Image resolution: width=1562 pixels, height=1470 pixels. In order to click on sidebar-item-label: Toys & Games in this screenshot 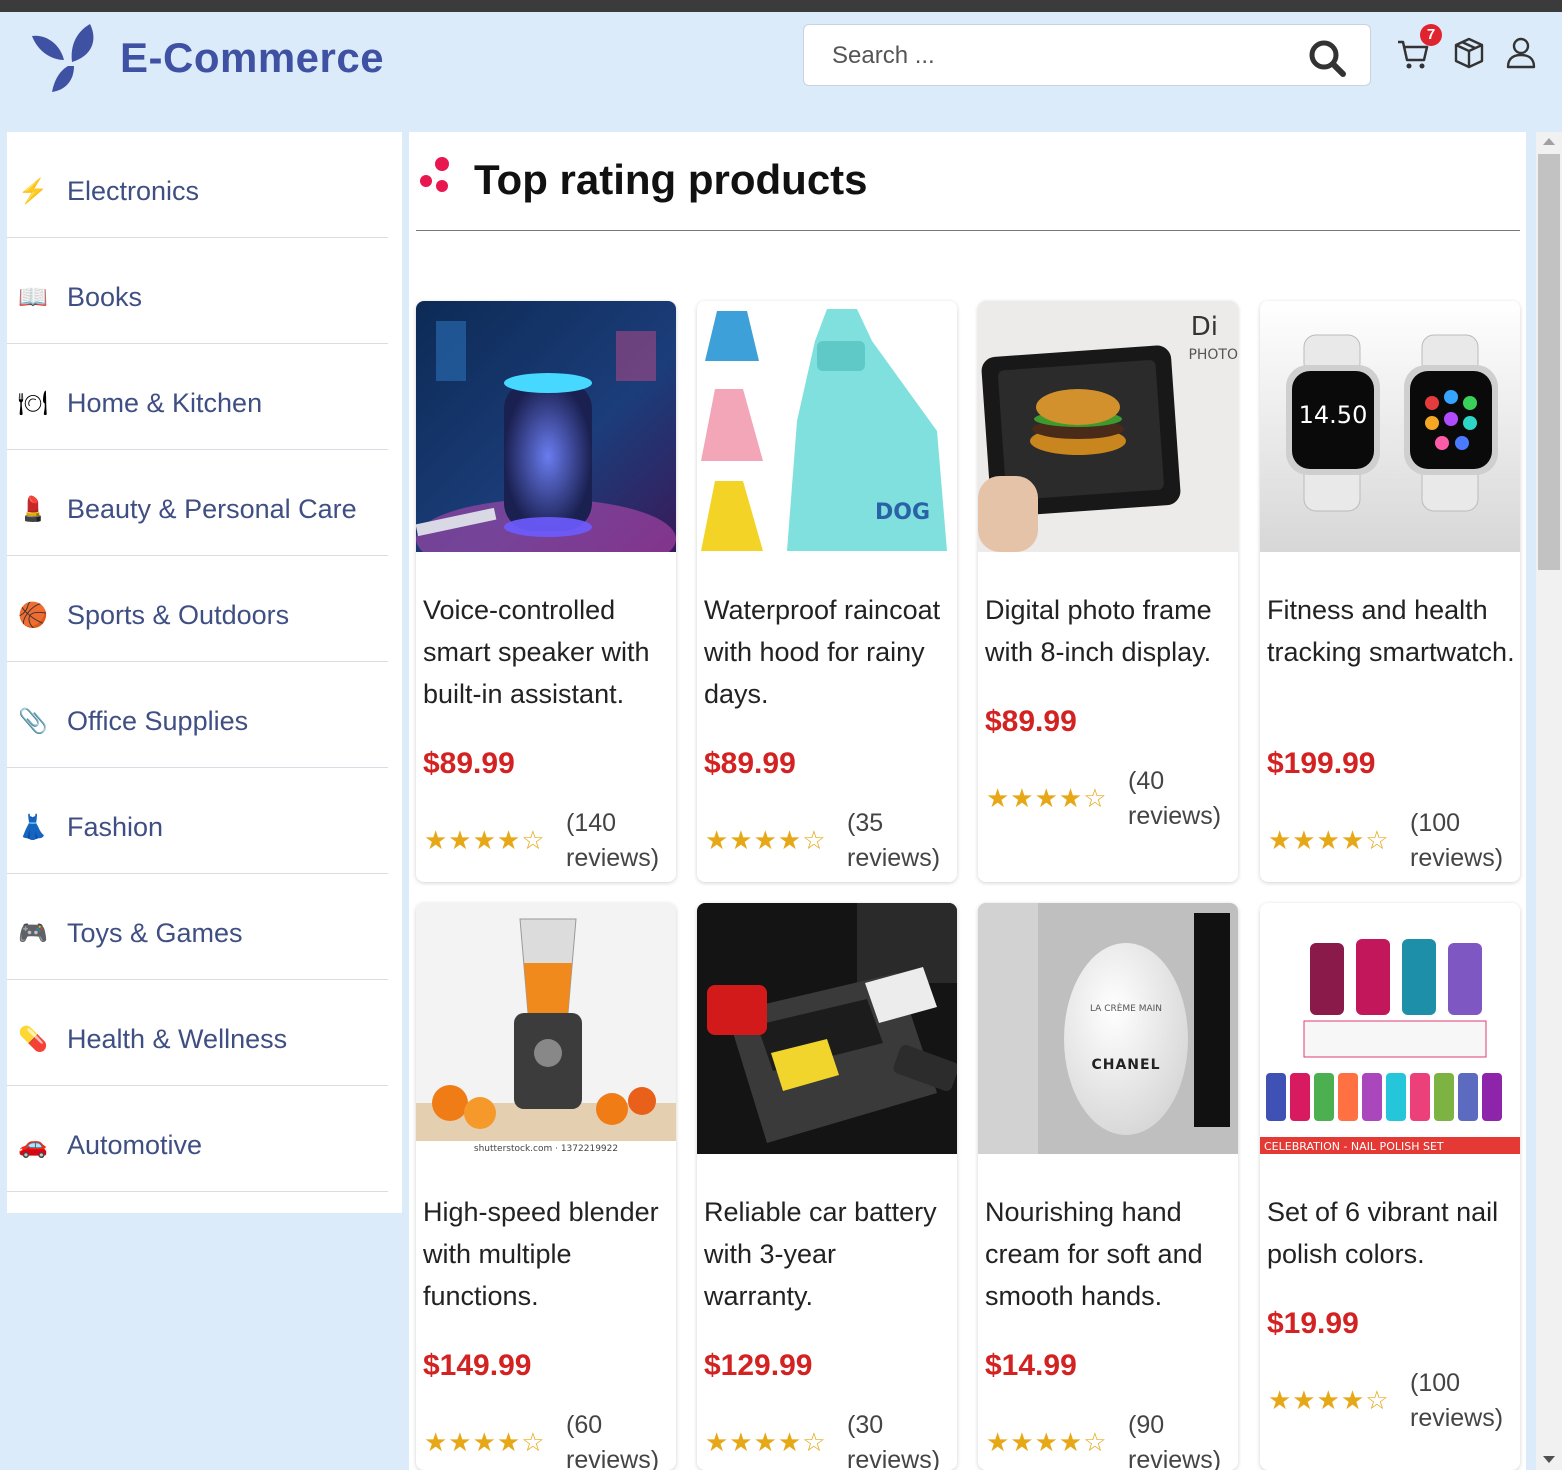, I will do `click(155, 933)`.